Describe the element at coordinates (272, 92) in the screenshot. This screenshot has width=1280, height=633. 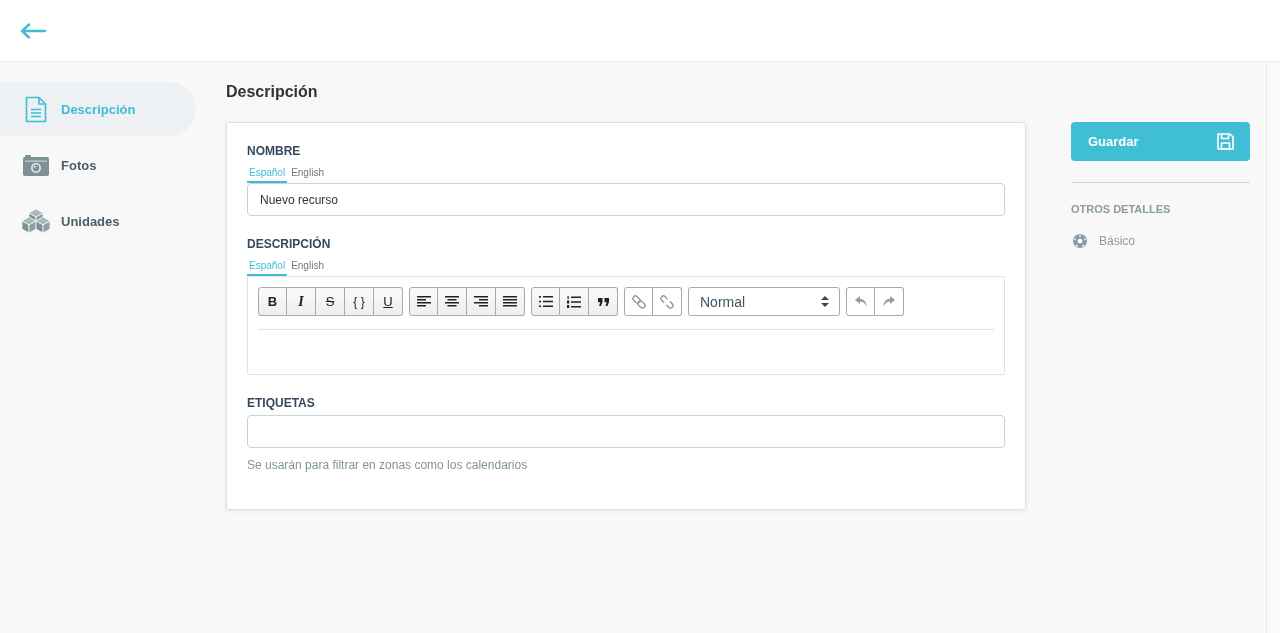
I see `page-title: Descripción` at that location.